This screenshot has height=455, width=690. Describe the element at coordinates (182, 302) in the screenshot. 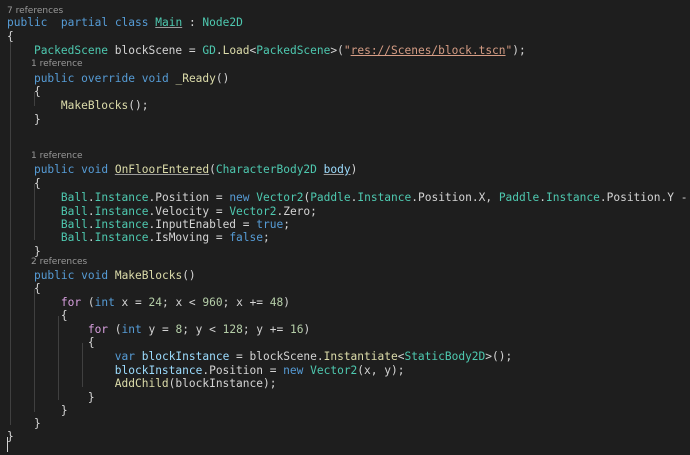

I see `code-token: ; x <` at that location.